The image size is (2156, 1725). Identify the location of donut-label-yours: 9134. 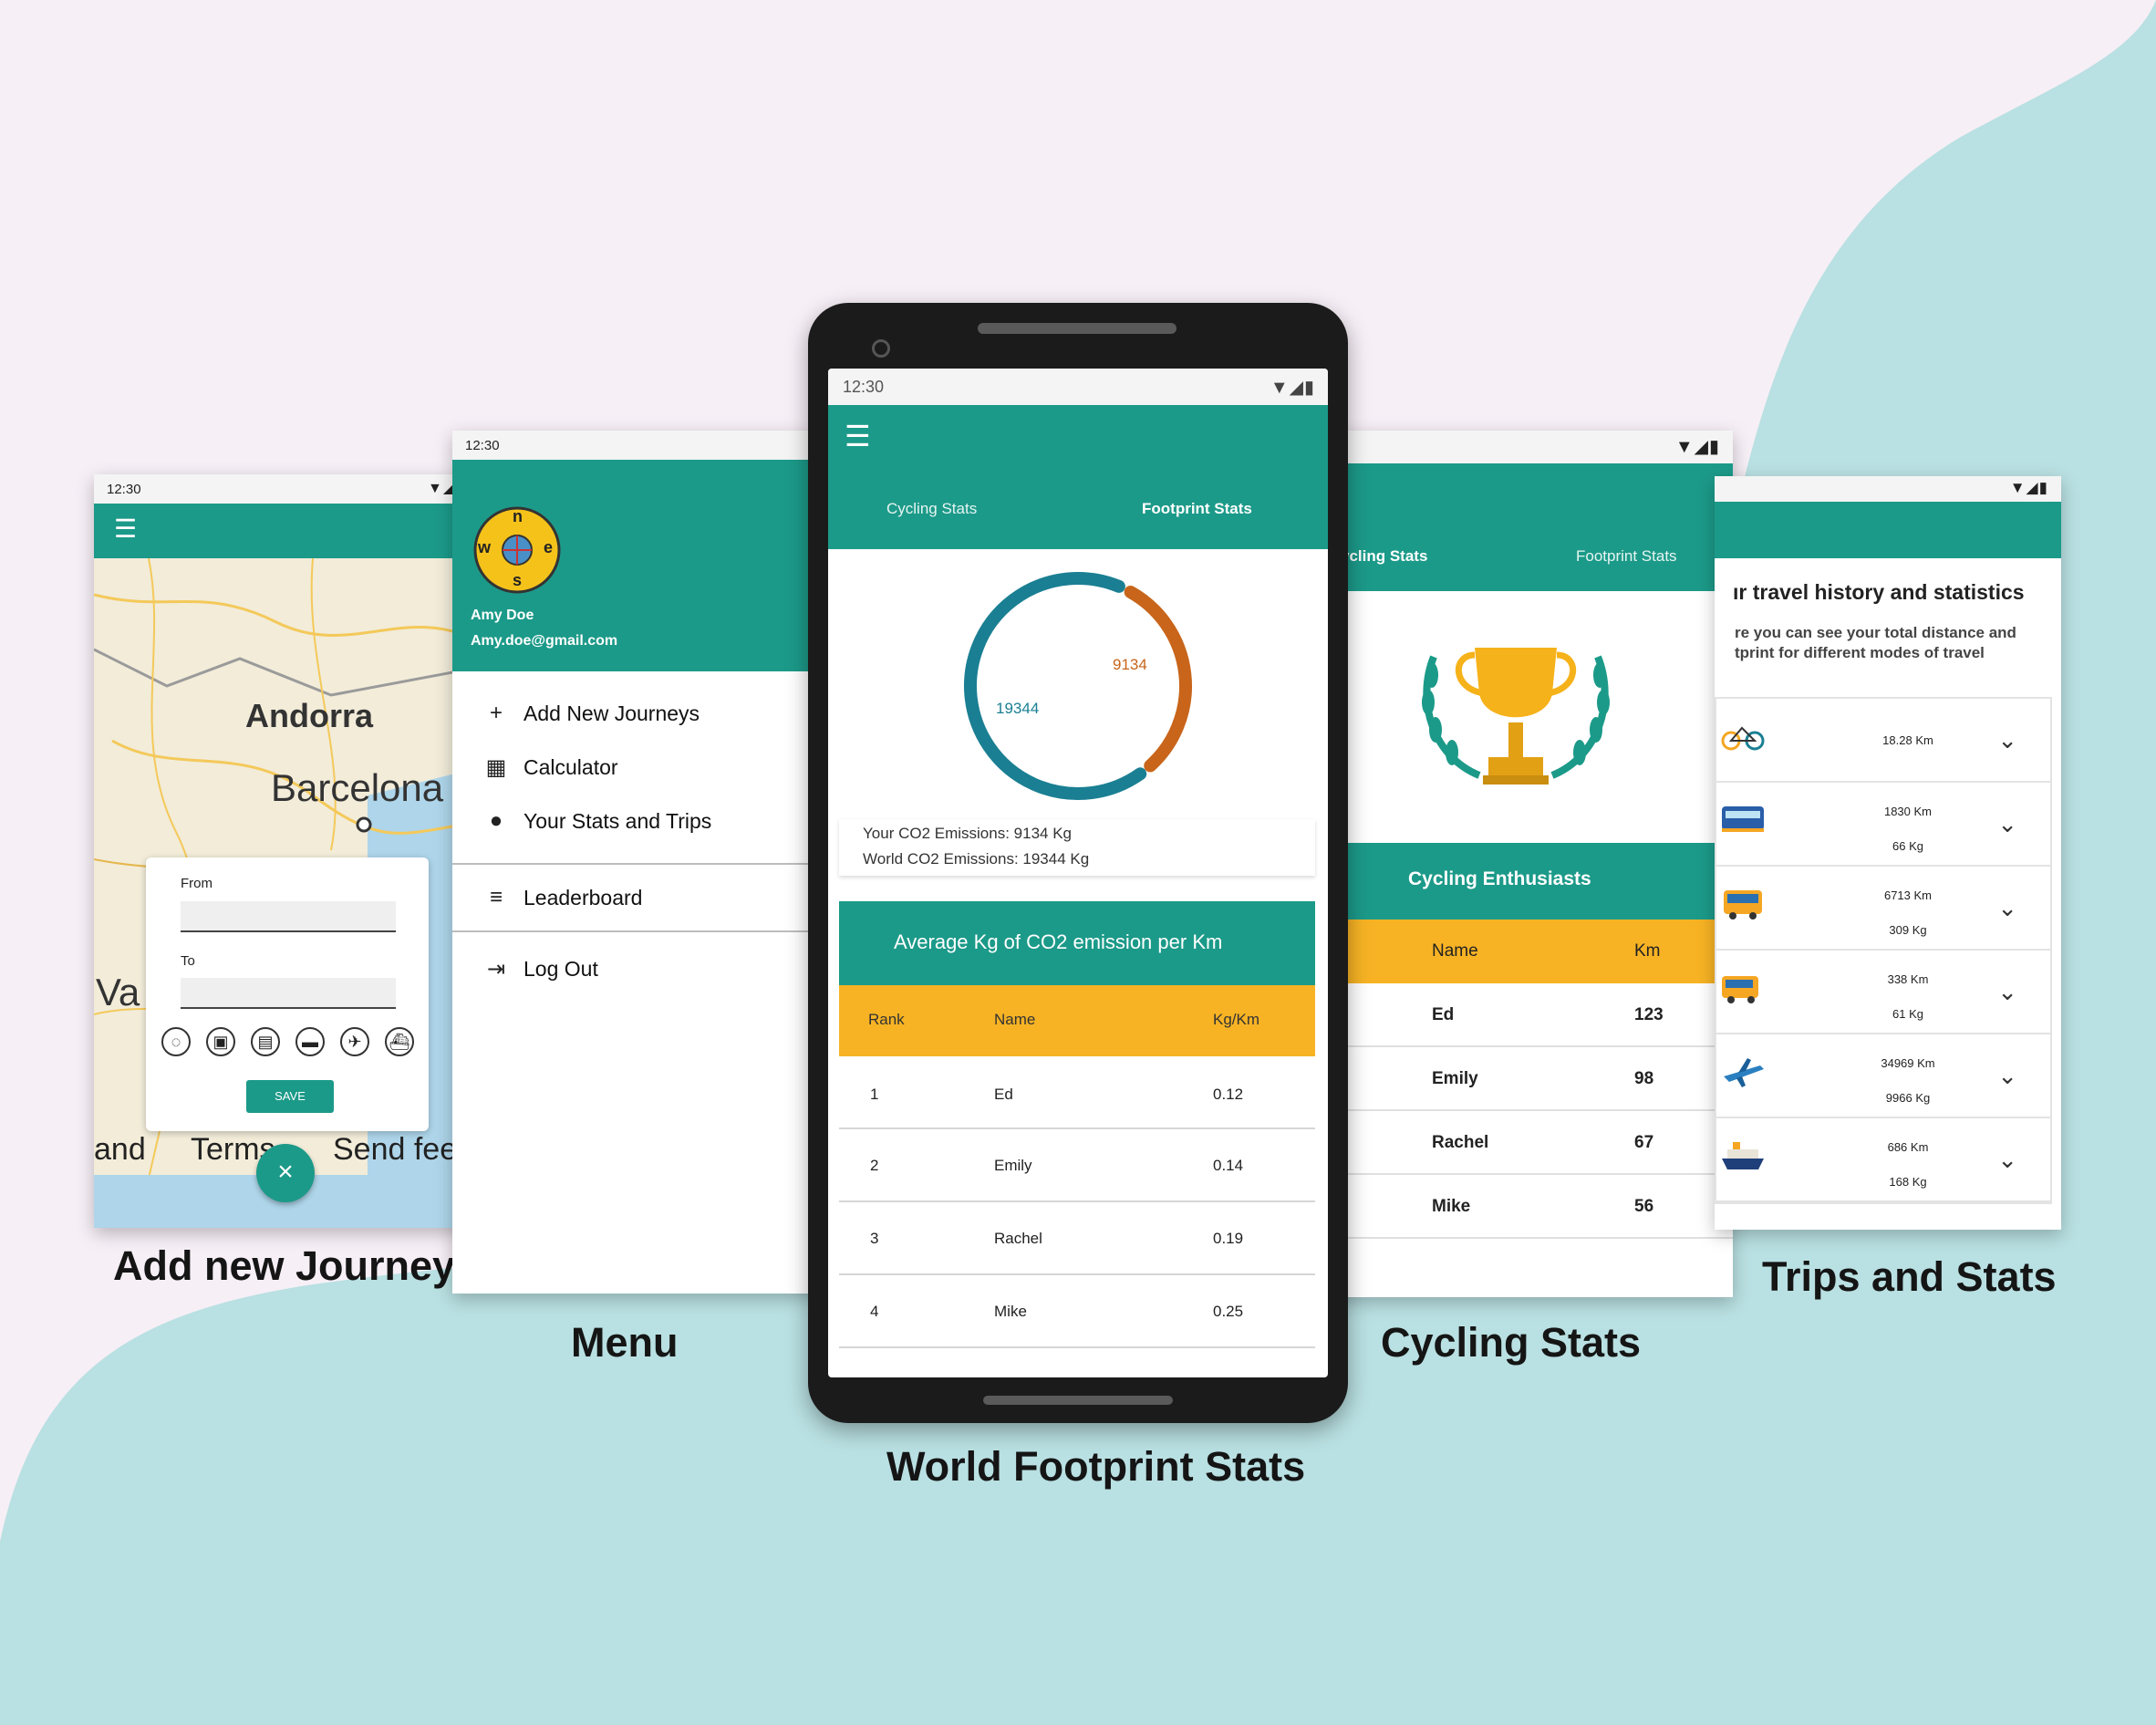
(1130, 664).